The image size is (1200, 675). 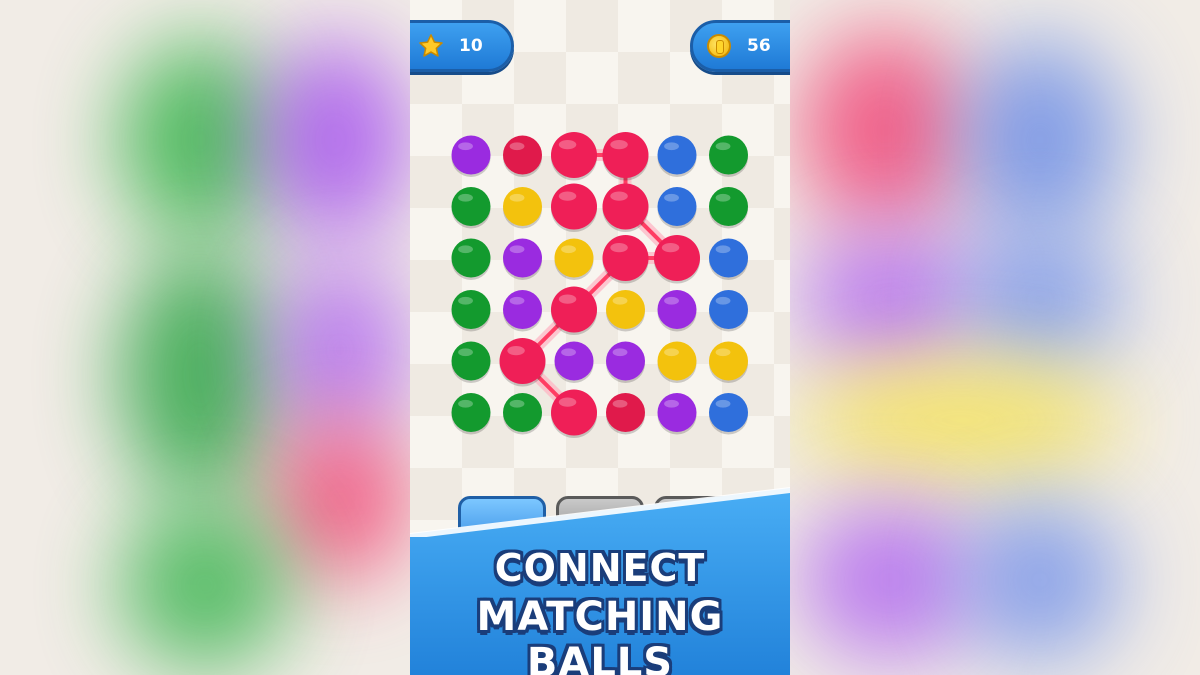 I want to click on headline-line-2: MATCHING BALLS, so click(x=600, y=634).